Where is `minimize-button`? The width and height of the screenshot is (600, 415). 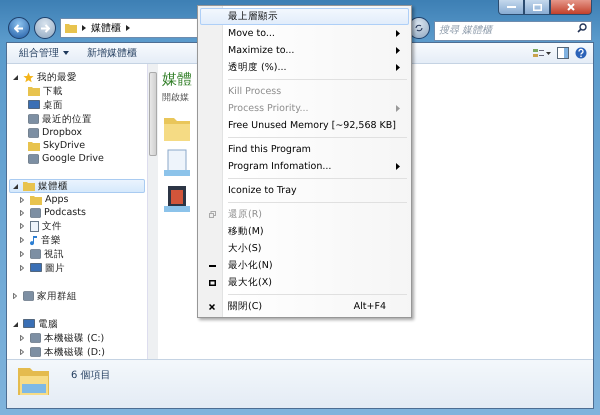
minimize-button is located at coordinates (511, 7).